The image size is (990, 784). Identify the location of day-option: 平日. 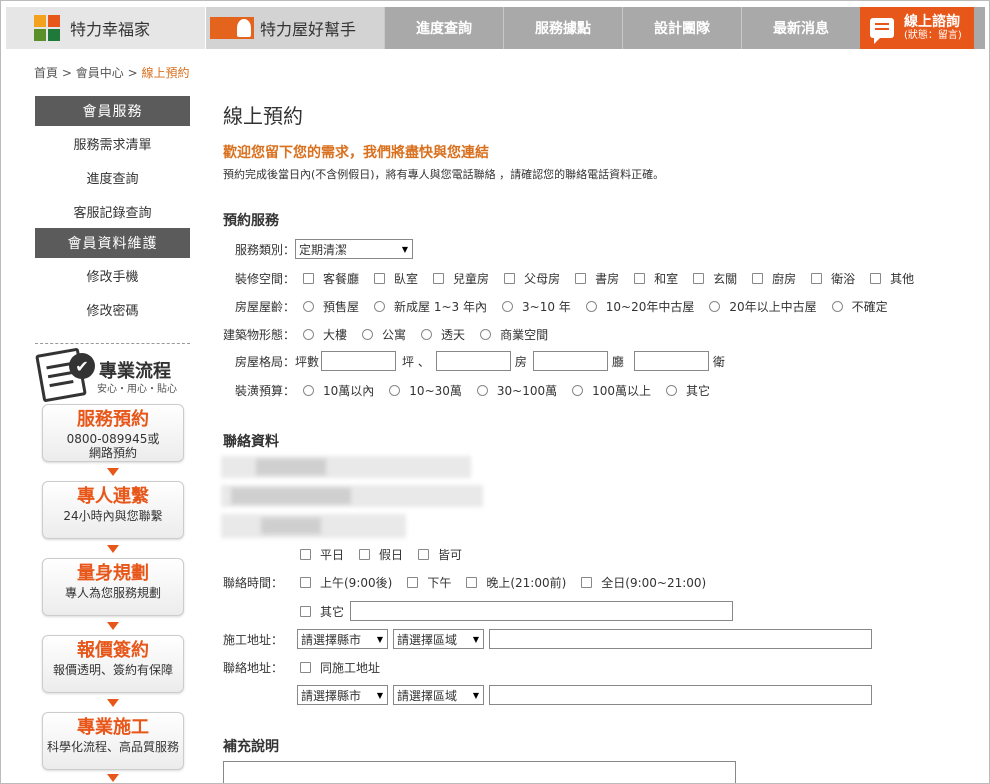
(322, 554).